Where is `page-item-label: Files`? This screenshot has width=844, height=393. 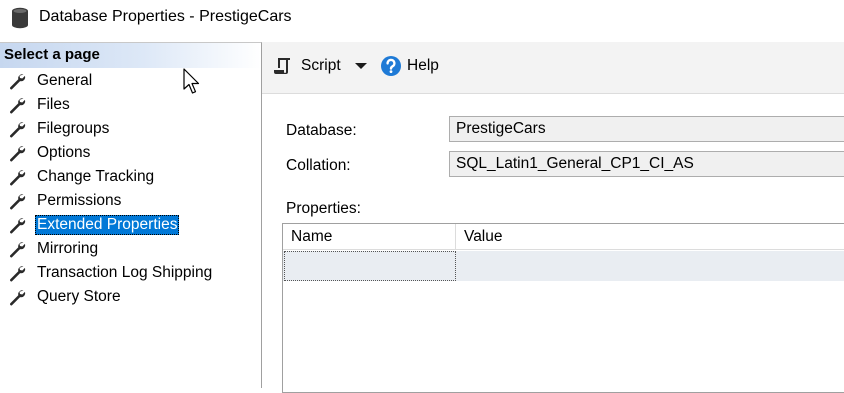
page-item-label: Files is located at coordinates (53, 104).